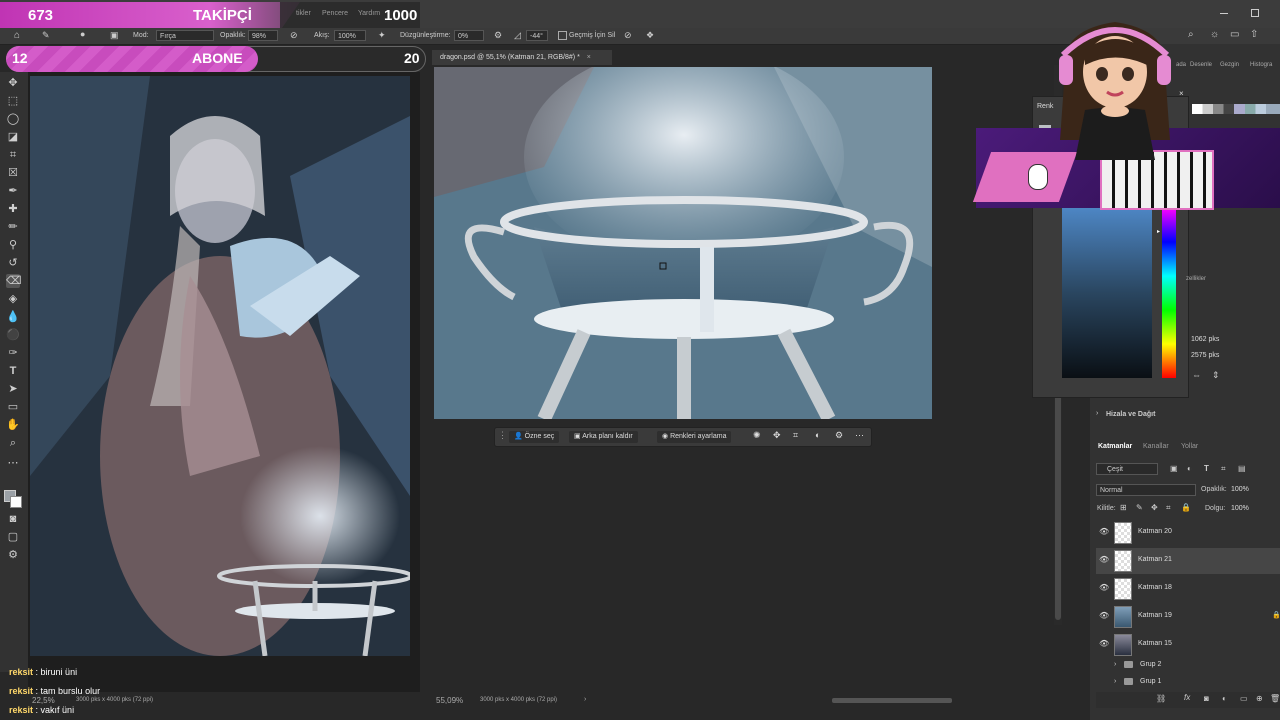 The height and width of the screenshot is (720, 1280). Describe the element at coordinates (469, 35) in the screenshot. I see `smoothing-input: 0%` at that location.